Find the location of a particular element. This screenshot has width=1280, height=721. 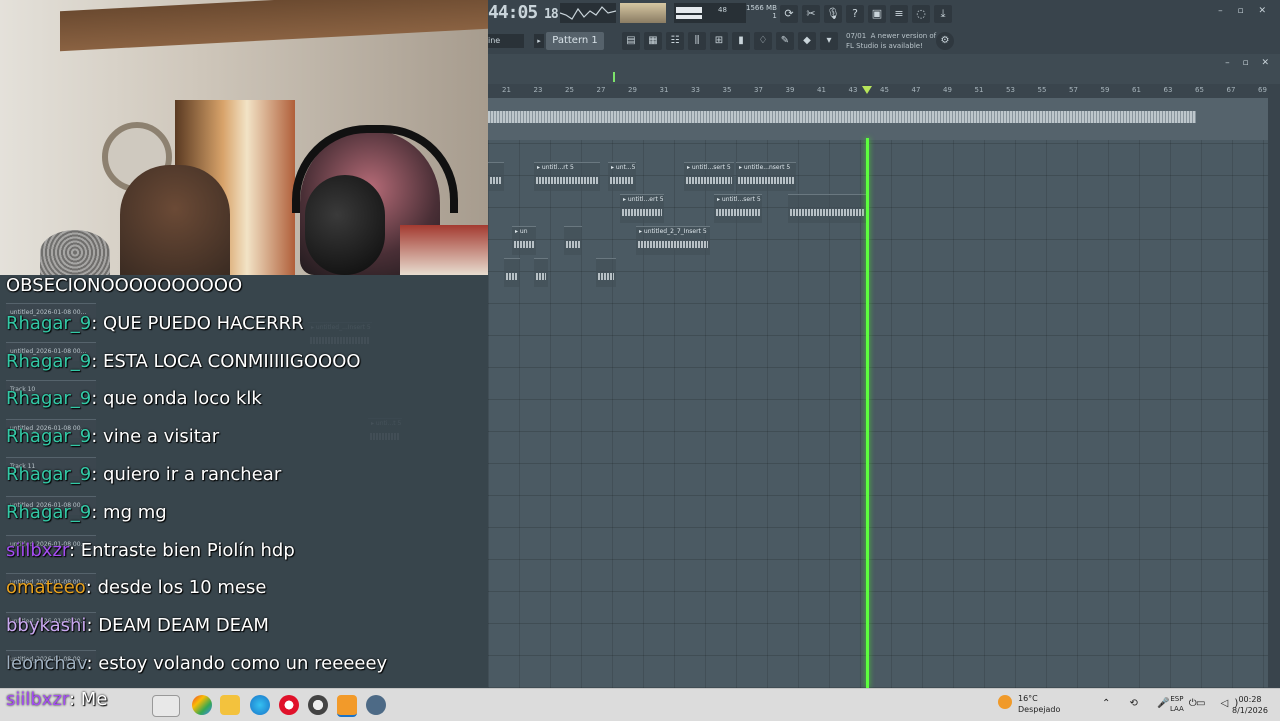

audio-clip: ▸ untitl...rt 5 is located at coordinates (567, 176).